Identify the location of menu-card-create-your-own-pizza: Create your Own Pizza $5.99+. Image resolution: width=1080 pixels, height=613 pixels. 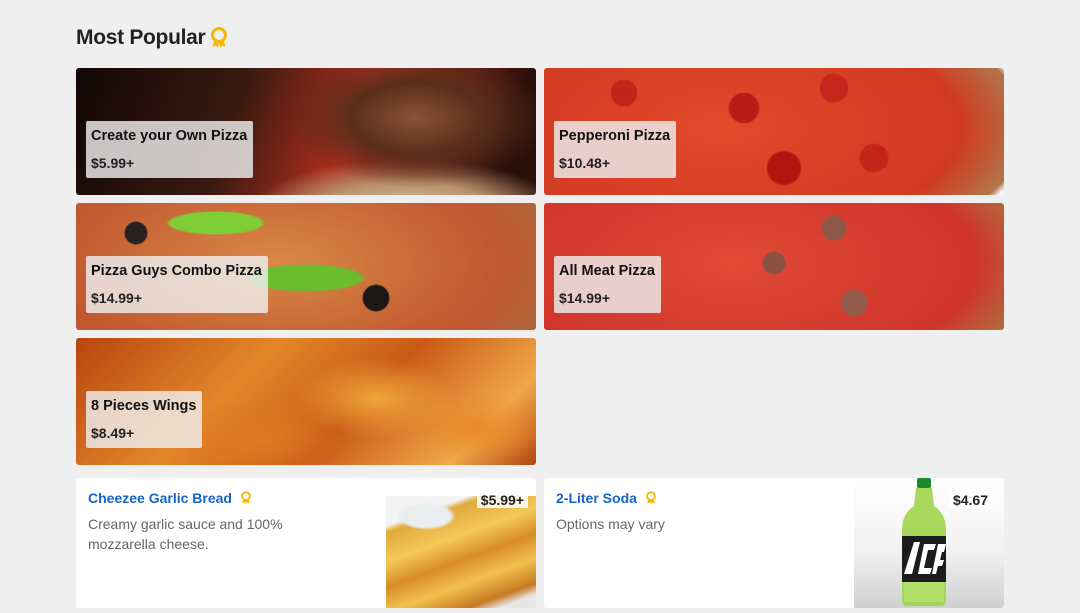
(306, 131).